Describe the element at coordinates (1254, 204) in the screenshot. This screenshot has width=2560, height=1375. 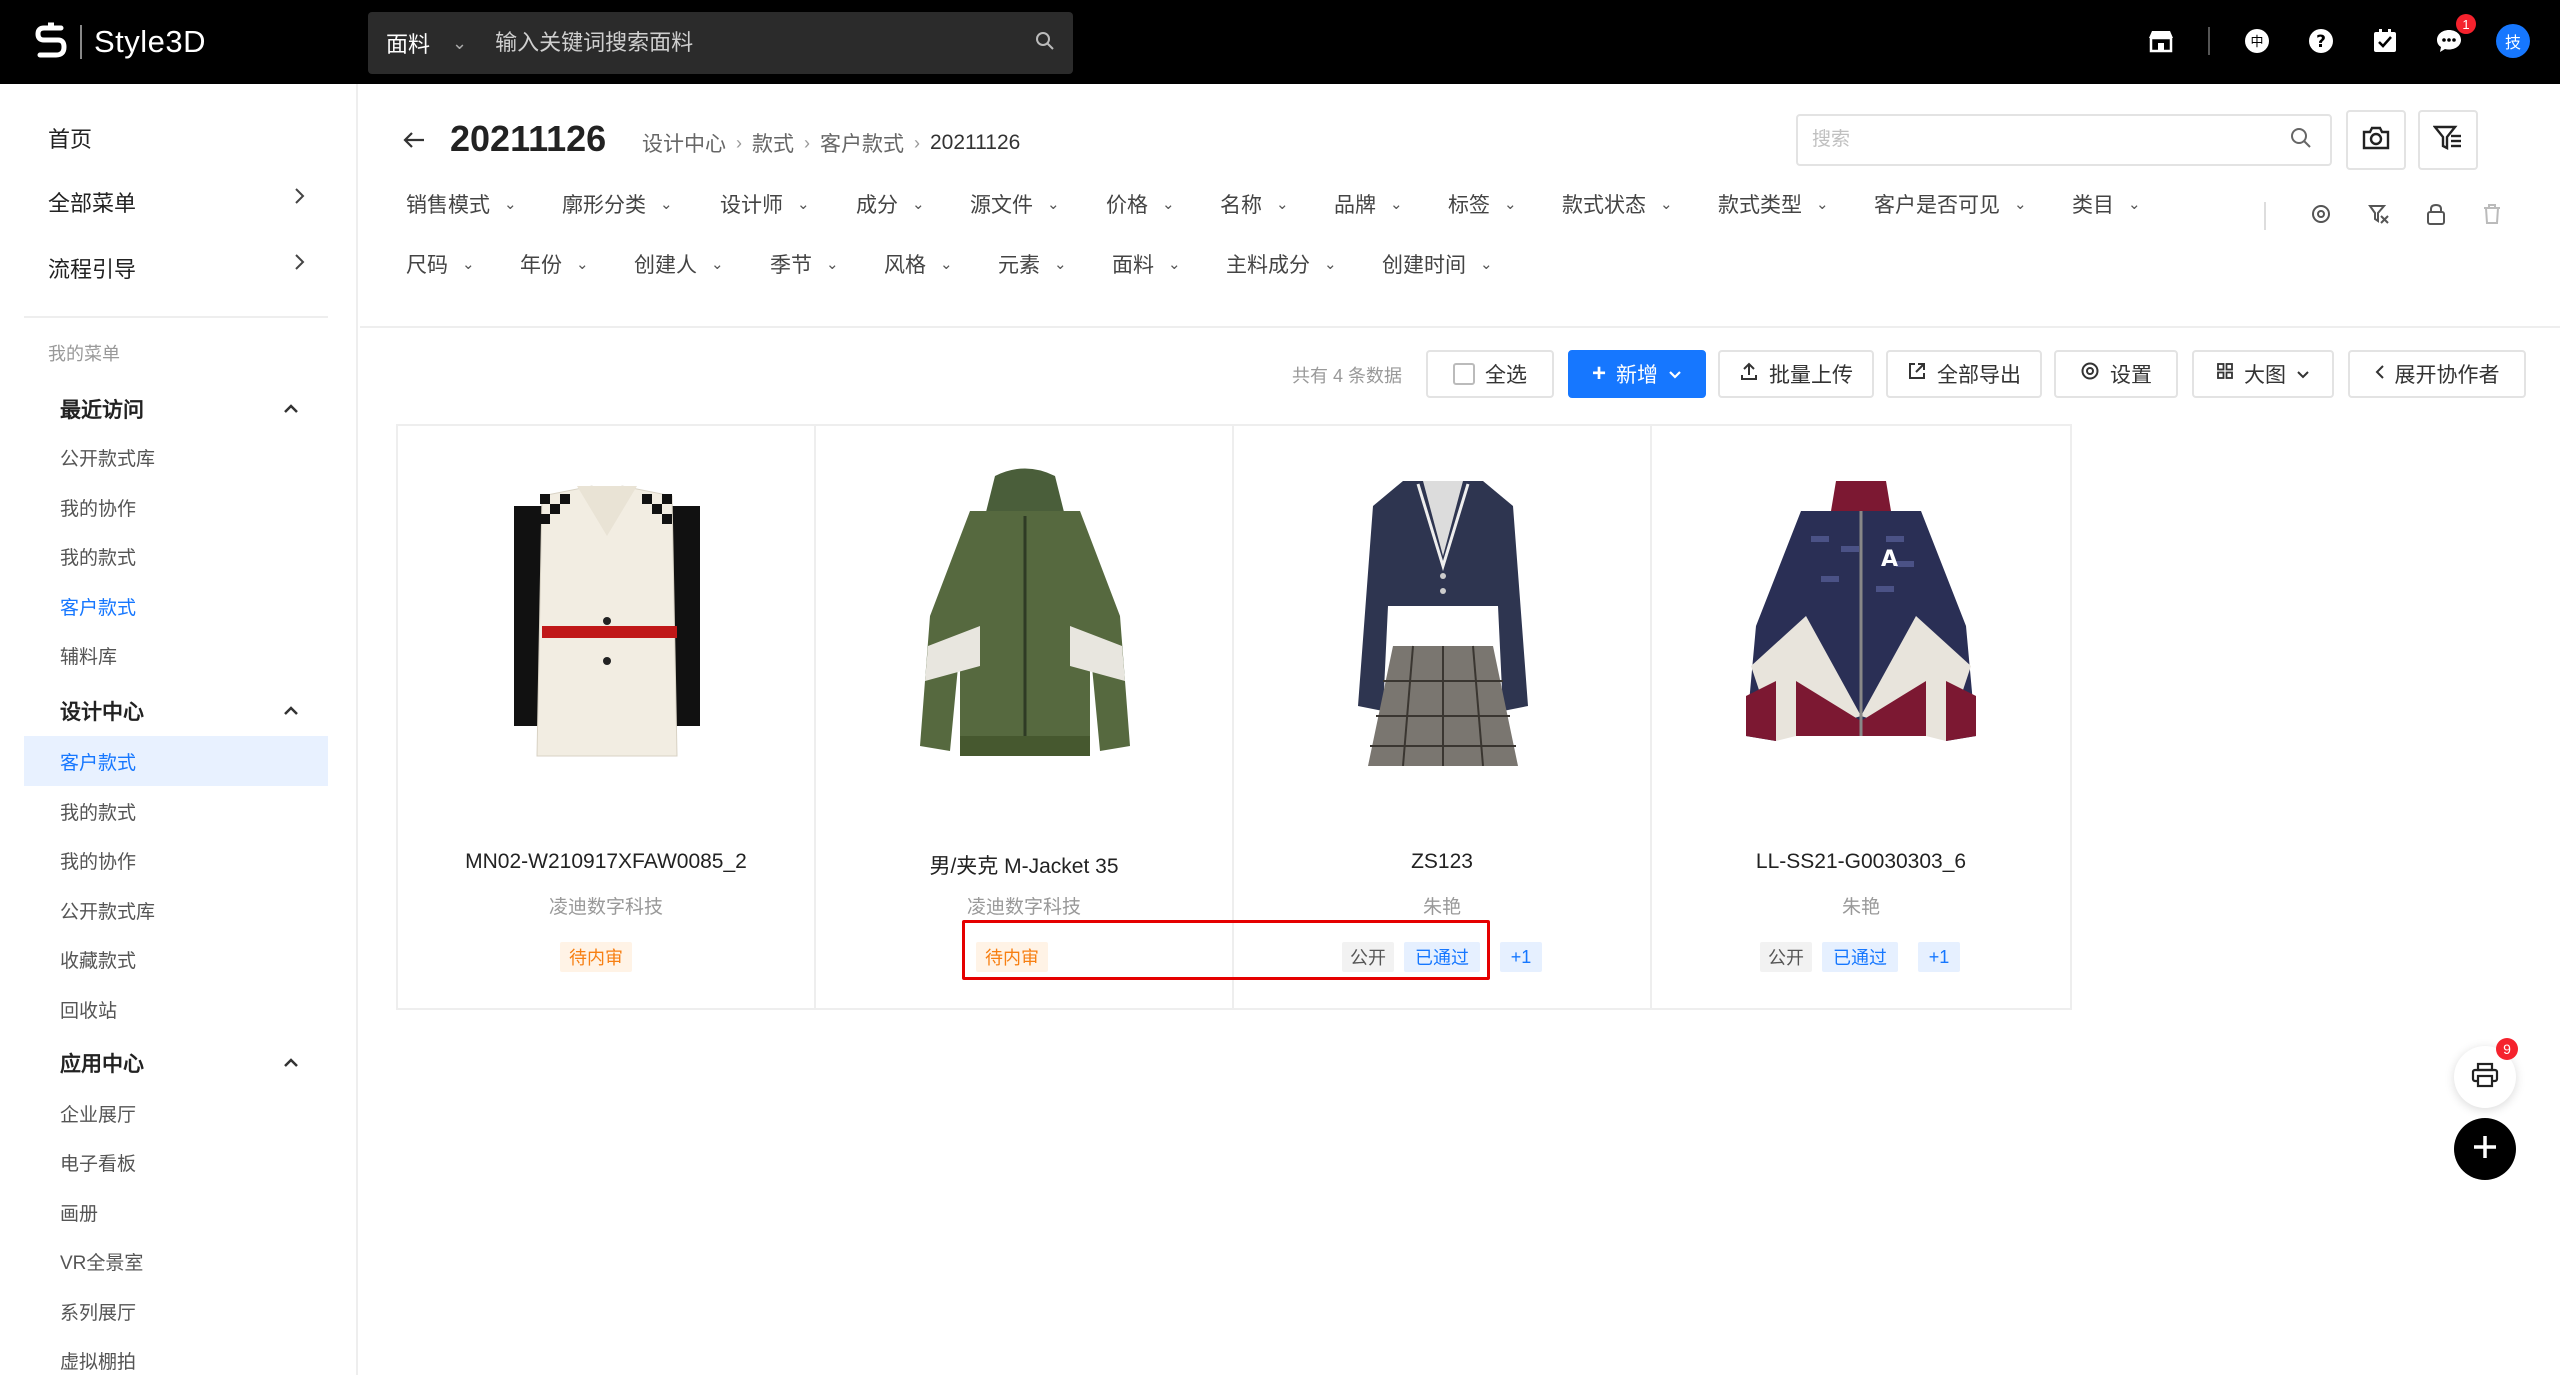
I see `filter-name: 名称 ⌄` at that location.